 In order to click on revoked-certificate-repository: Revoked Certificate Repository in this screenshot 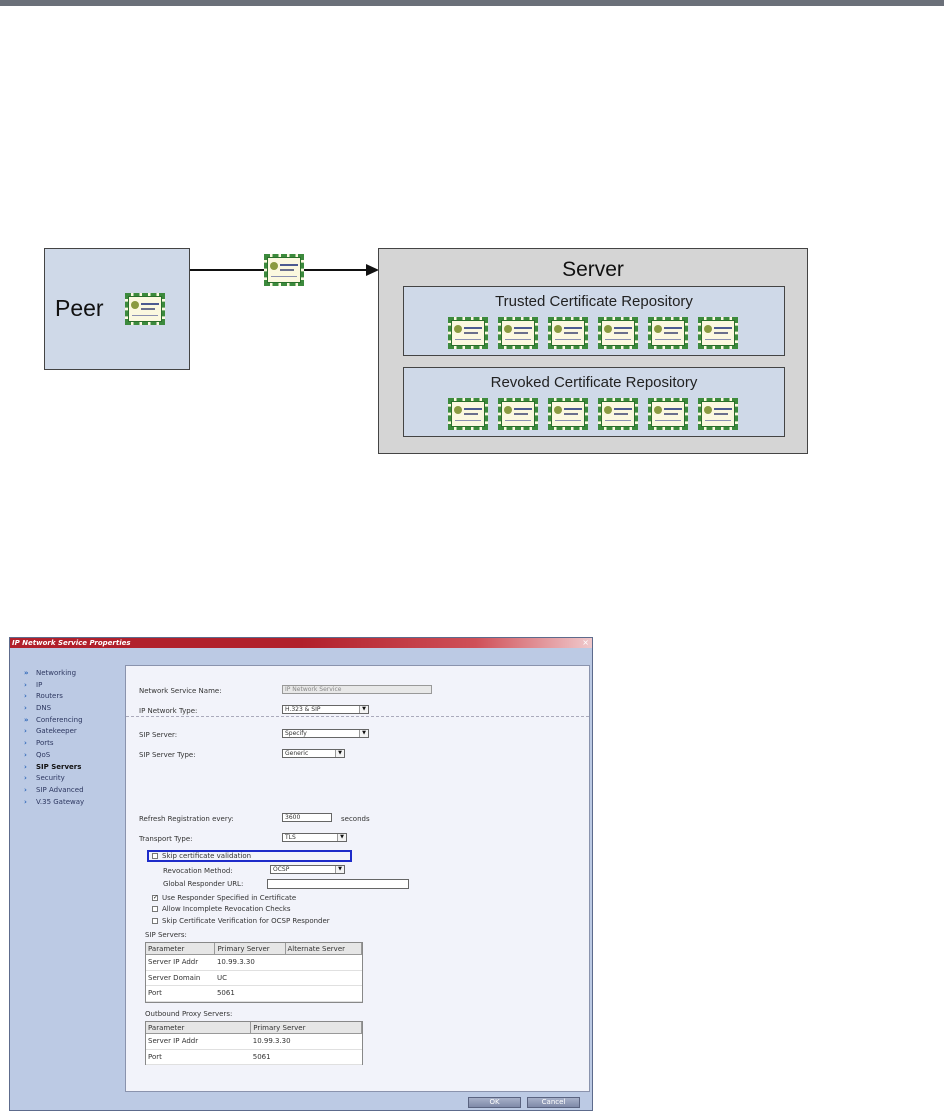, I will do `click(594, 402)`.